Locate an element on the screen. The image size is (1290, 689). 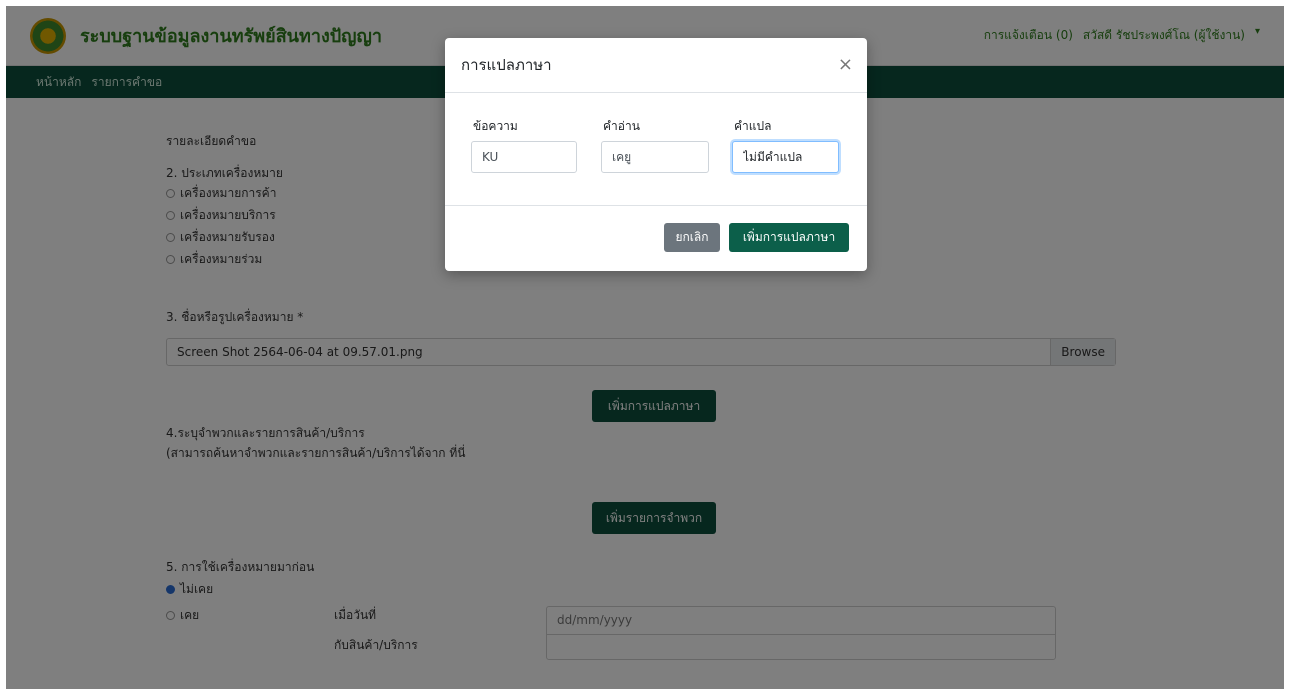
translation-input is located at coordinates (785, 157).